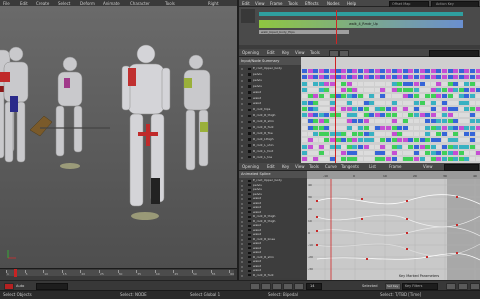 The height and width of the screenshot is (299, 480). I want to click on clip-bar-main: walk_4_Rmdr_Up, so click(361, 24).